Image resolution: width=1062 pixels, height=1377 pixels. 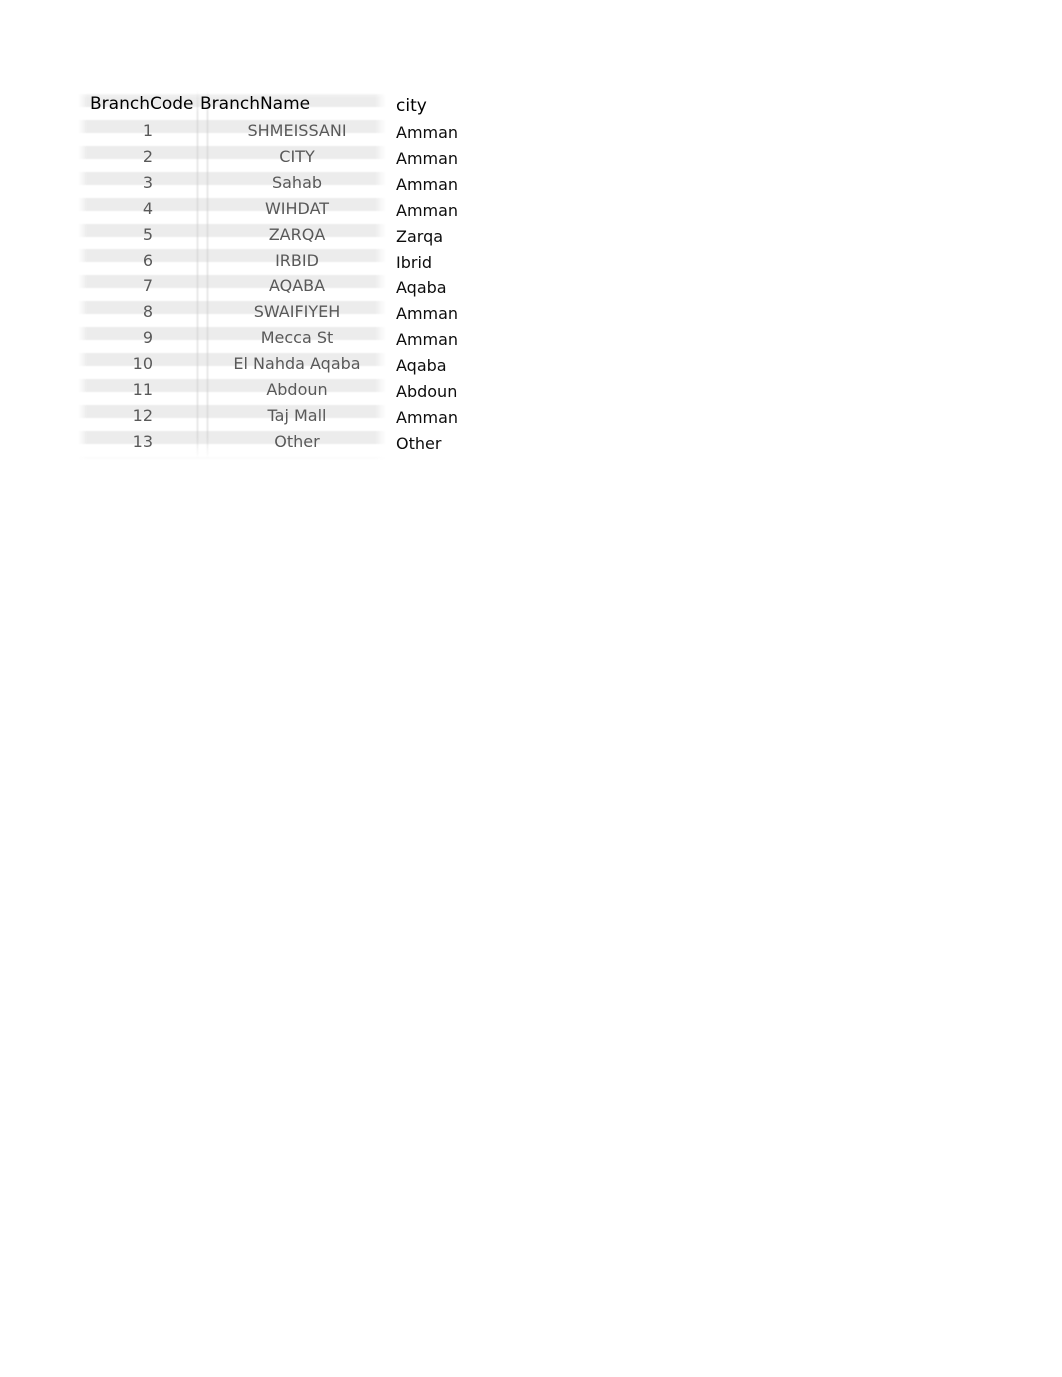 I want to click on cell-branch-code: 2, so click(x=118, y=156).